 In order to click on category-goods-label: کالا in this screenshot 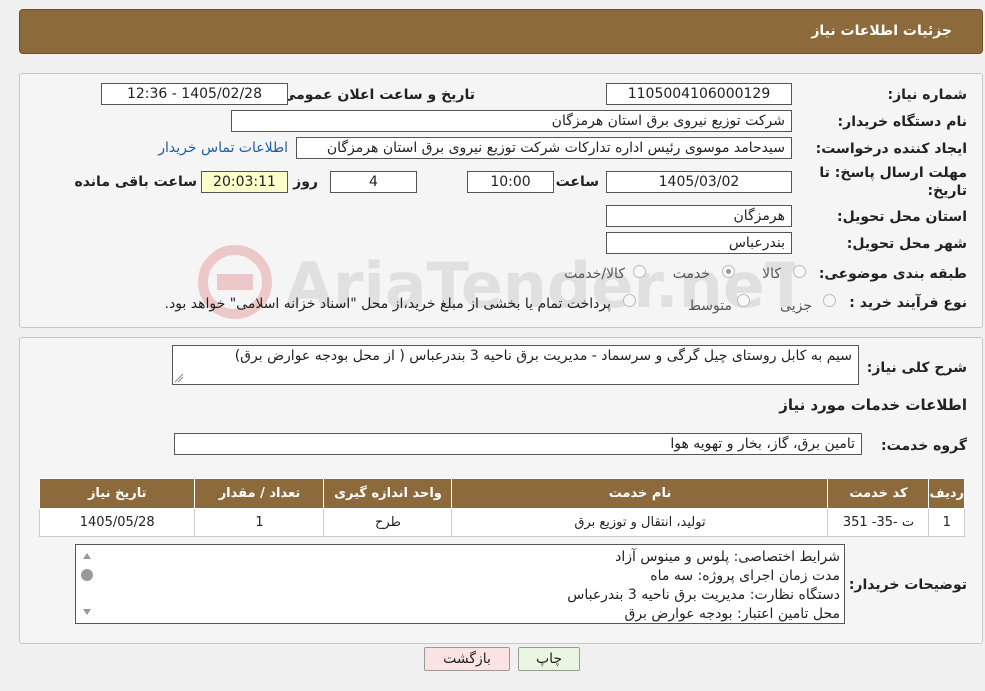, I will do `click(771, 274)`.